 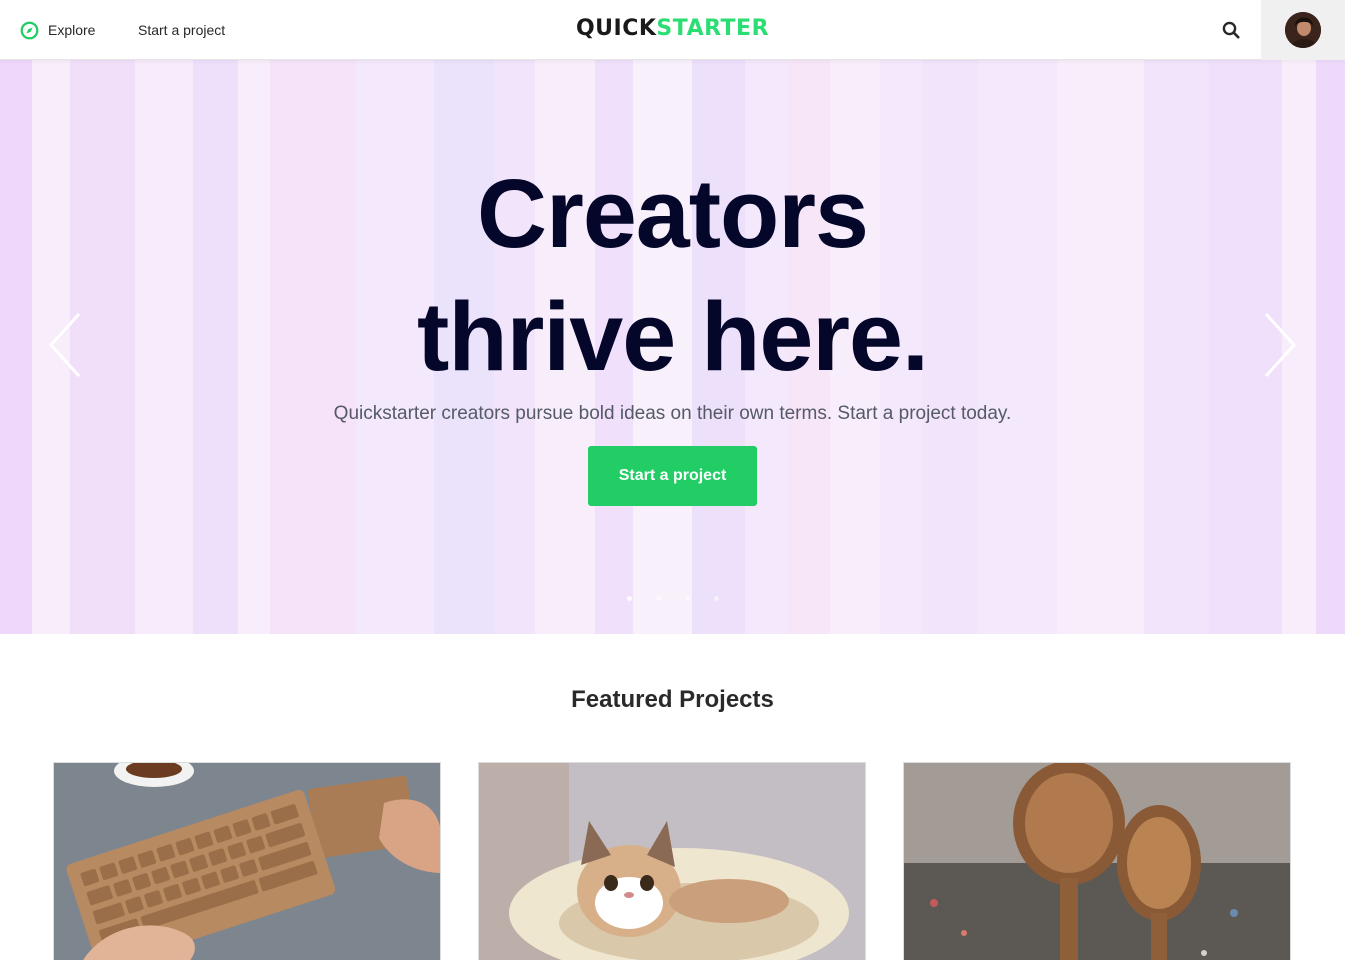 I want to click on carousel-next-button, so click(x=1279, y=345).